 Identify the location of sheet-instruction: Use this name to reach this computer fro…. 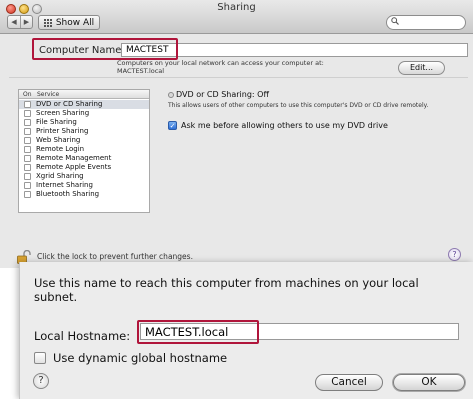
(226, 290).